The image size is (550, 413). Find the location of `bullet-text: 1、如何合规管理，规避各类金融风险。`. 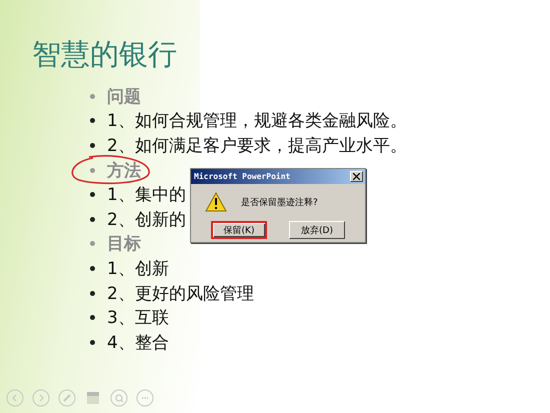

bullet-text: 1、如何合规管理，规避各类金融风险。 is located at coordinates (257, 121).